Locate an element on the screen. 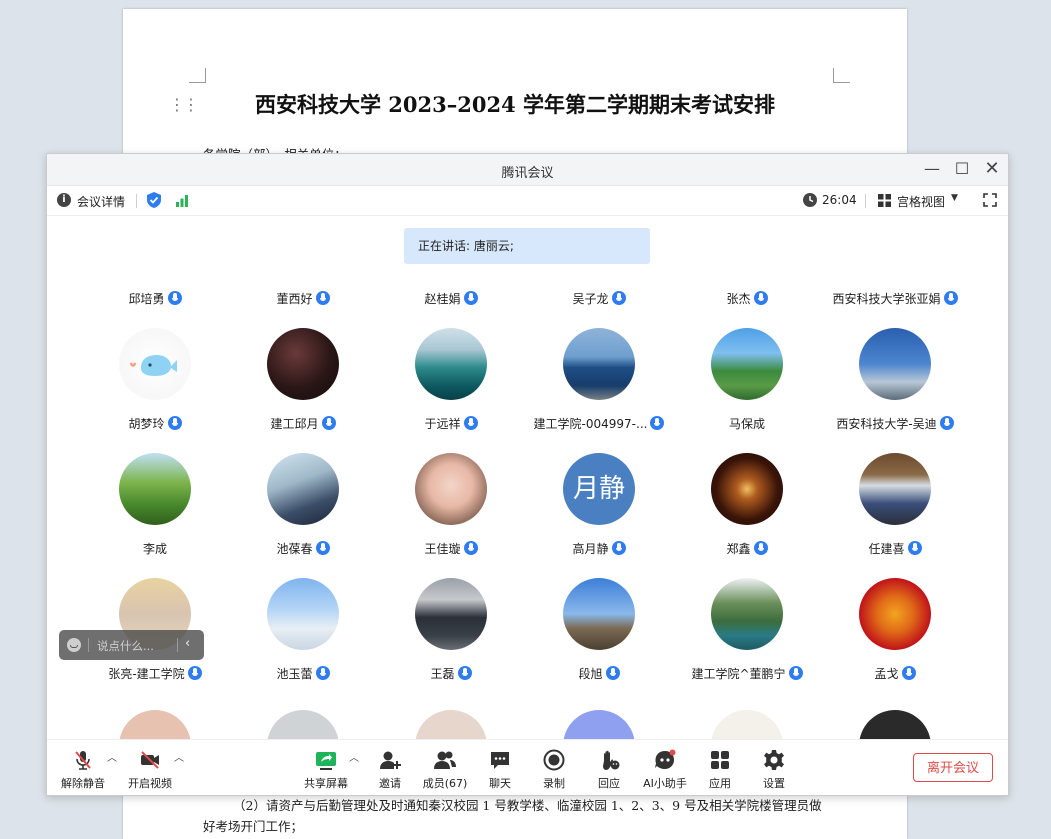  participant-tile: 高月静 is located at coordinates (599, 552).